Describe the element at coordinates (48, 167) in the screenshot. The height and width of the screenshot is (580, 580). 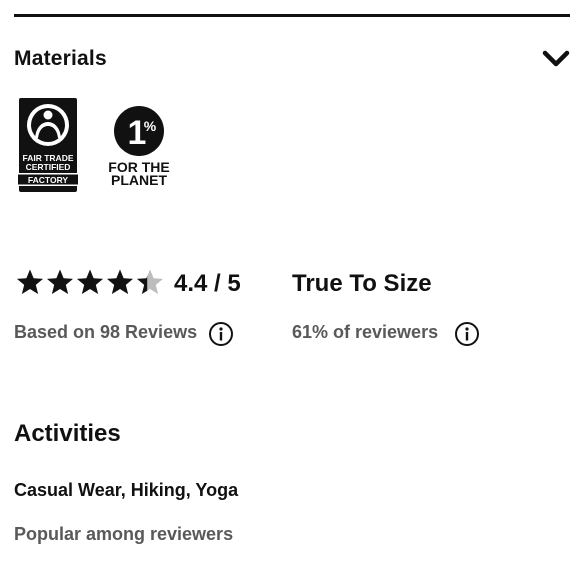
I see `svg-text: CERTIFIED` at that location.